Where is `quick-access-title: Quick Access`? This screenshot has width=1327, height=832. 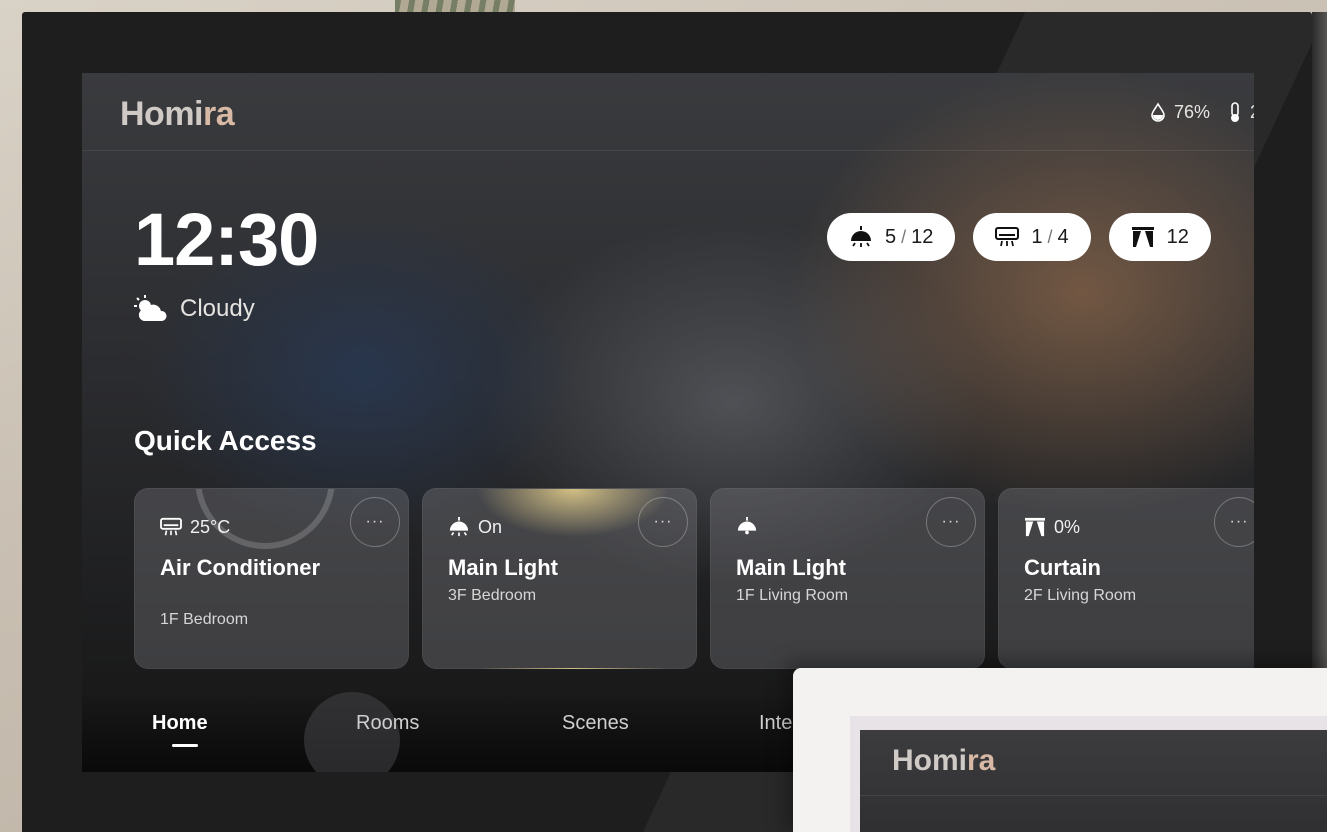 quick-access-title: Quick Access is located at coordinates (225, 440).